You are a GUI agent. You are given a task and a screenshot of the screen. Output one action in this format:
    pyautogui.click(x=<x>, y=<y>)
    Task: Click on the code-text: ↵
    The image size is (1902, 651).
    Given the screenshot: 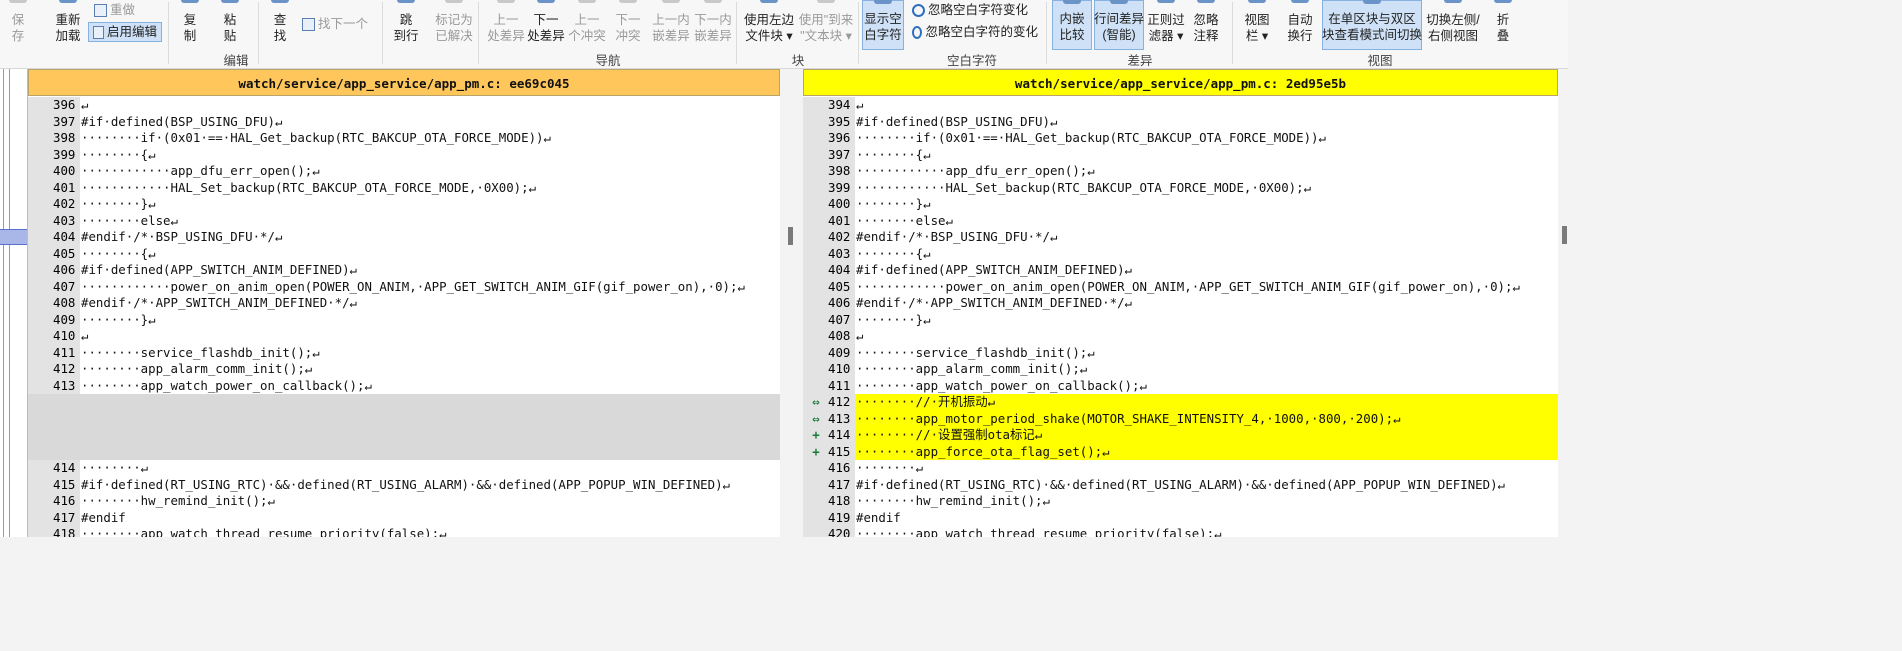 What is the action you would take?
    pyautogui.click(x=860, y=335)
    